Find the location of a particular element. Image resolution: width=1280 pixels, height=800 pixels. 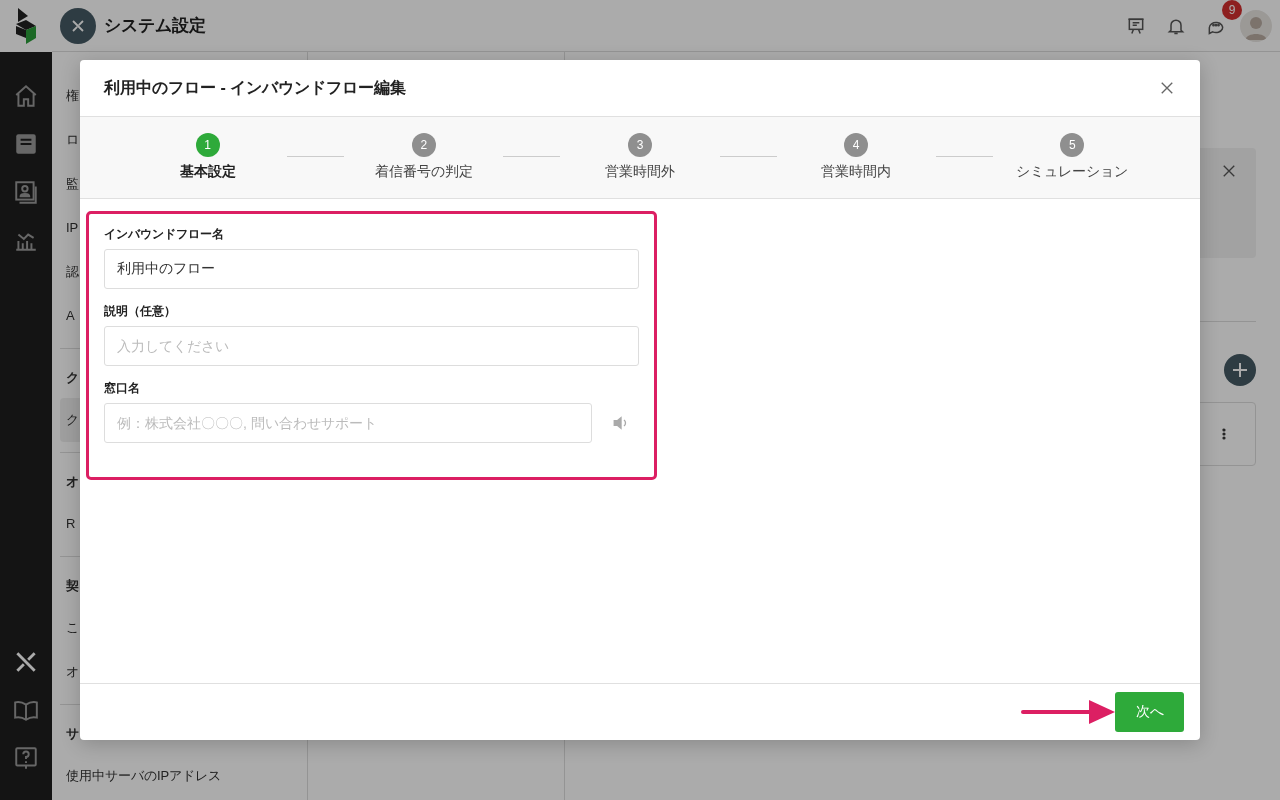

step-number: 4 is located at coordinates (856, 145).